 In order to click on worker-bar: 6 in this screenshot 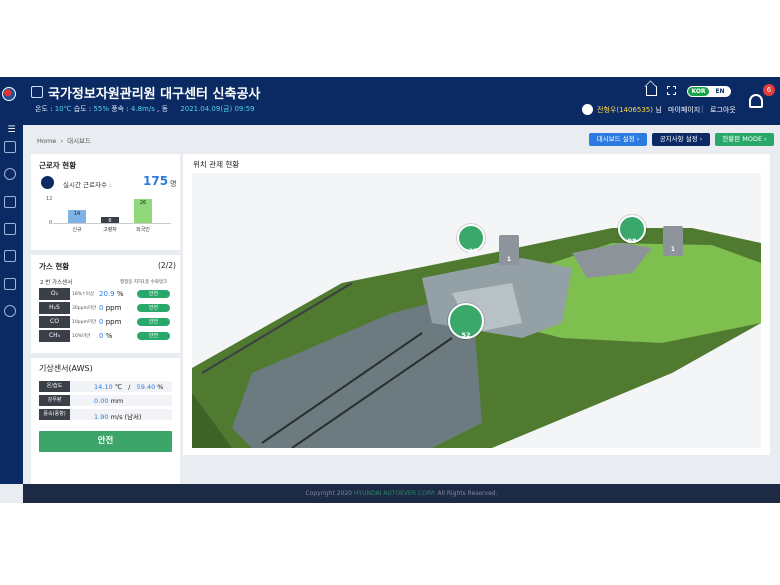, I will do `click(110, 220)`.